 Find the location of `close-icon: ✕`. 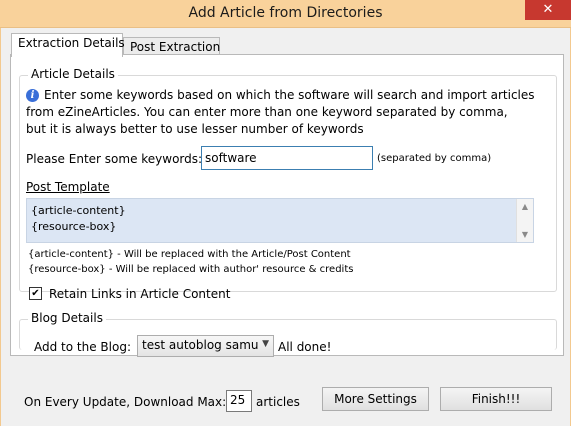

close-icon: ✕ is located at coordinates (548, 9).